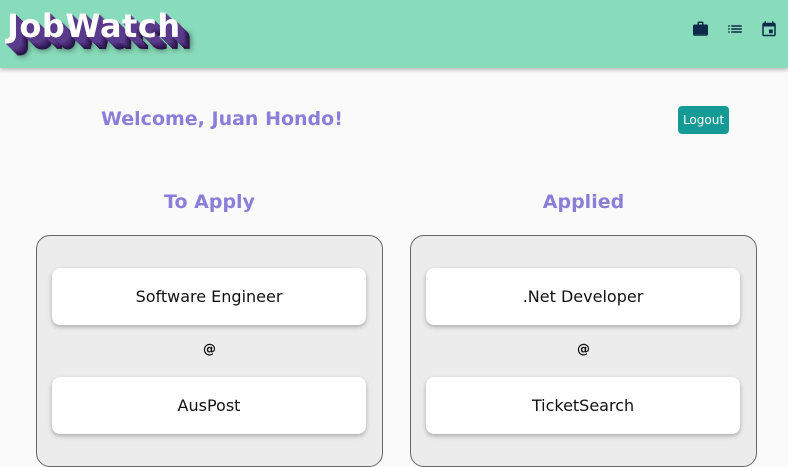 The image size is (788, 467). What do you see at coordinates (769, 29) in the screenshot?
I see `calendar-icon` at bounding box center [769, 29].